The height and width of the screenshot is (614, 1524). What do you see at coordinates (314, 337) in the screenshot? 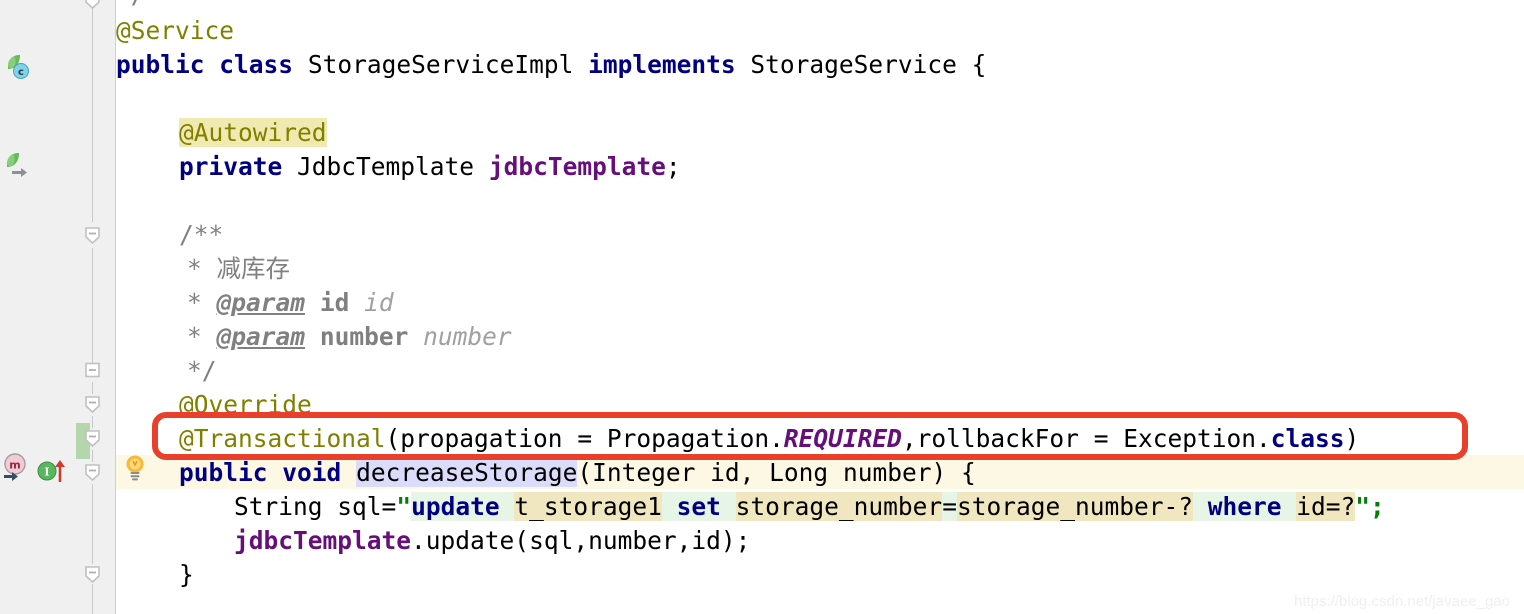
I see `code-line-javadoc-param-number: * @param number number` at bounding box center [314, 337].